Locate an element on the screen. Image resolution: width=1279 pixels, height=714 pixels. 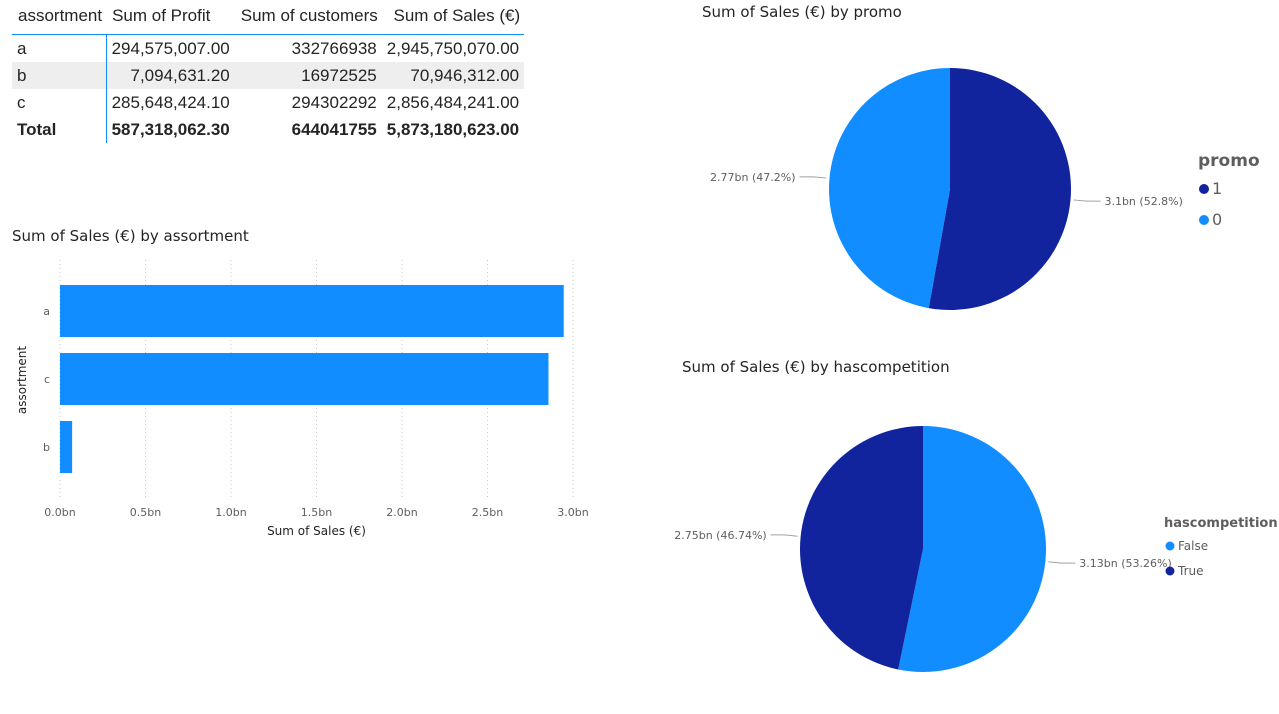
x-tick-label: 1.0bn is located at coordinates (230, 512).